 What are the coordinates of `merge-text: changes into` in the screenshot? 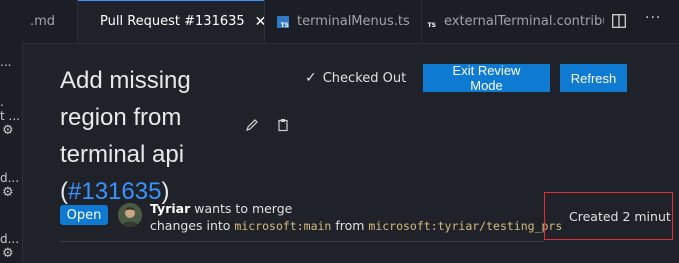 It's located at (192, 225).